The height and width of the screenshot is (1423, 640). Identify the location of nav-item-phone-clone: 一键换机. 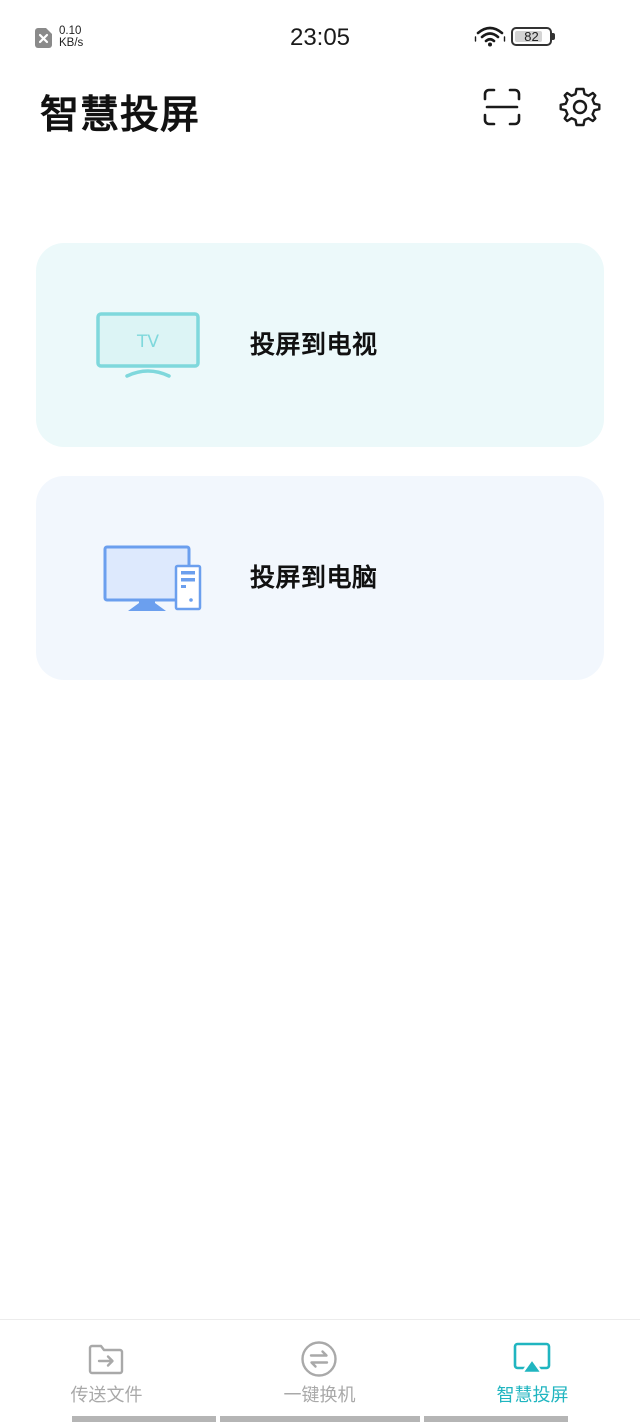
(319, 1366).